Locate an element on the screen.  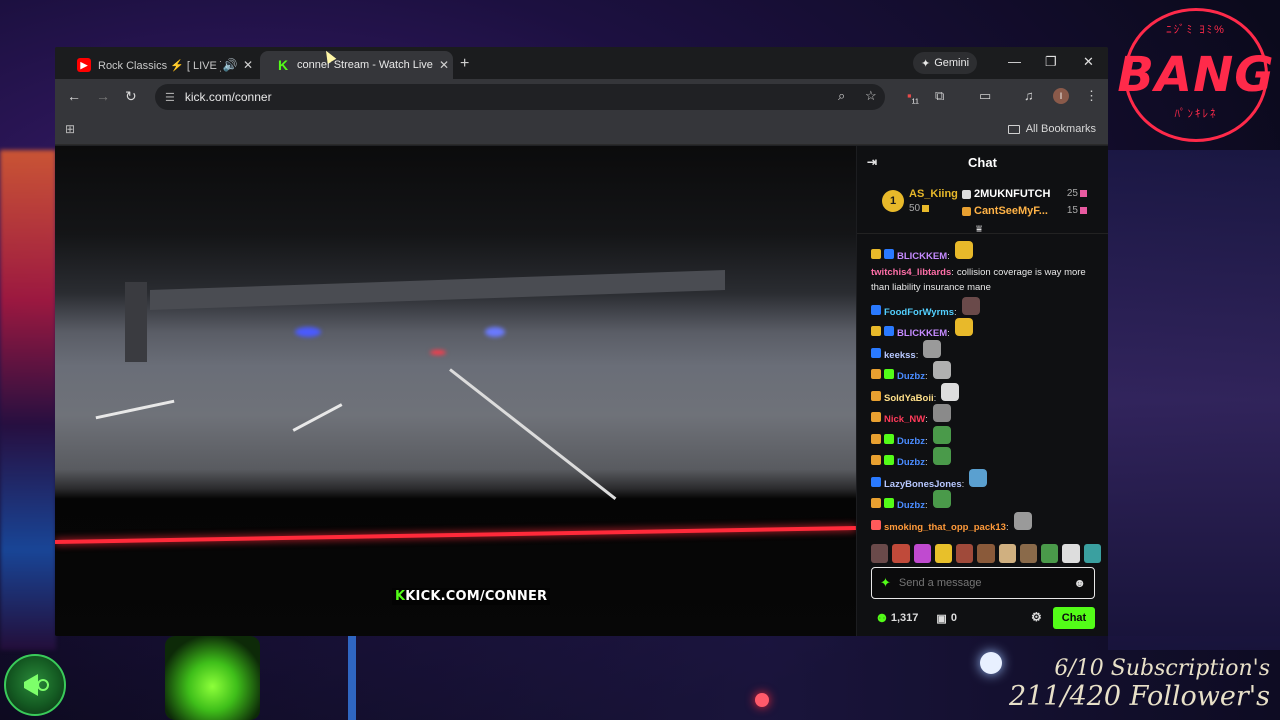
kick-watermark: KKICK.COM/CONNER is located at coordinates (471, 596).